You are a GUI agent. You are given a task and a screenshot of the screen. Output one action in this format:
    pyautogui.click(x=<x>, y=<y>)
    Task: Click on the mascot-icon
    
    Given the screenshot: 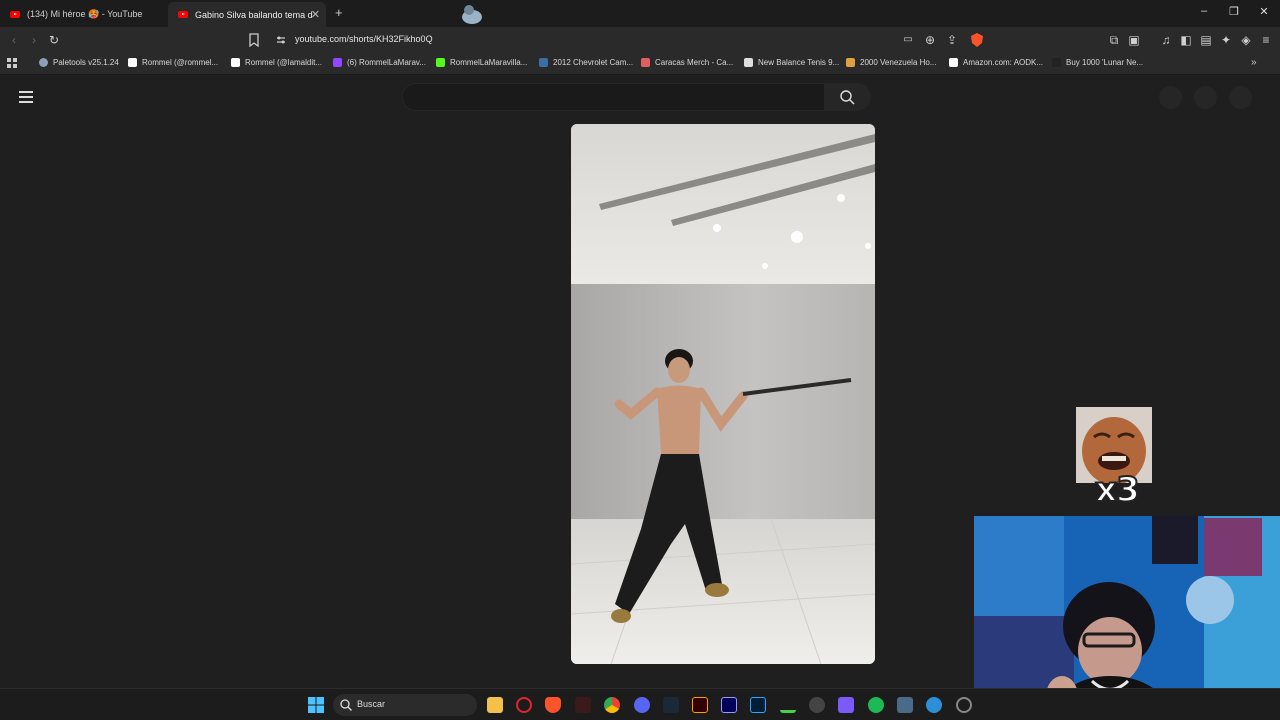 What is the action you would take?
    pyautogui.click(x=472, y=14)
    